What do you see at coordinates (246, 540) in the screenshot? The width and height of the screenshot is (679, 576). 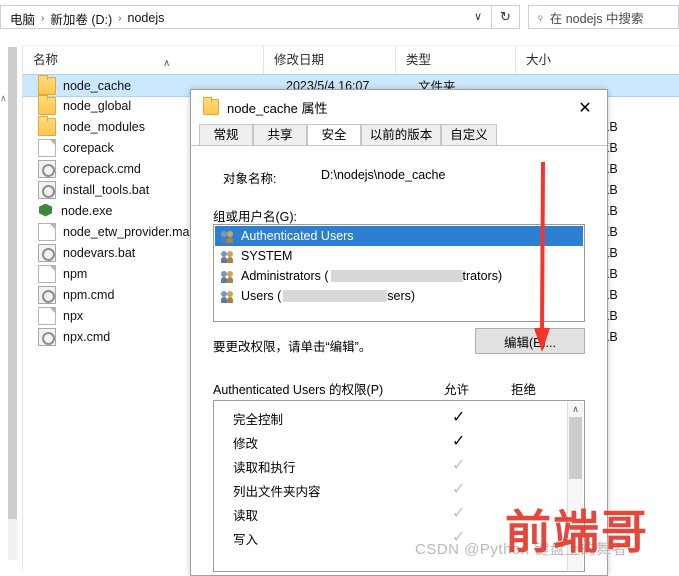 I see `permission-name: 写入` at bounding box center [246, 540].